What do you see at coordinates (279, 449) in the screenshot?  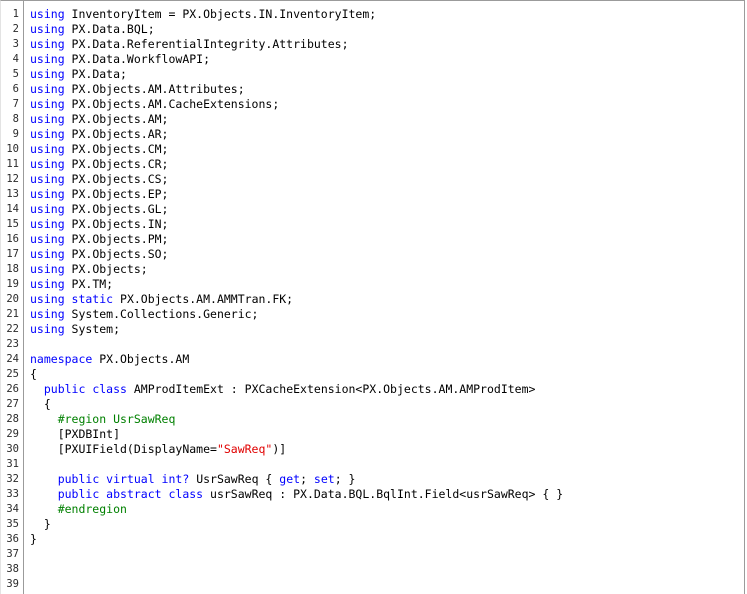 I see `plain-token: )]` at bounding box center [279, 449].